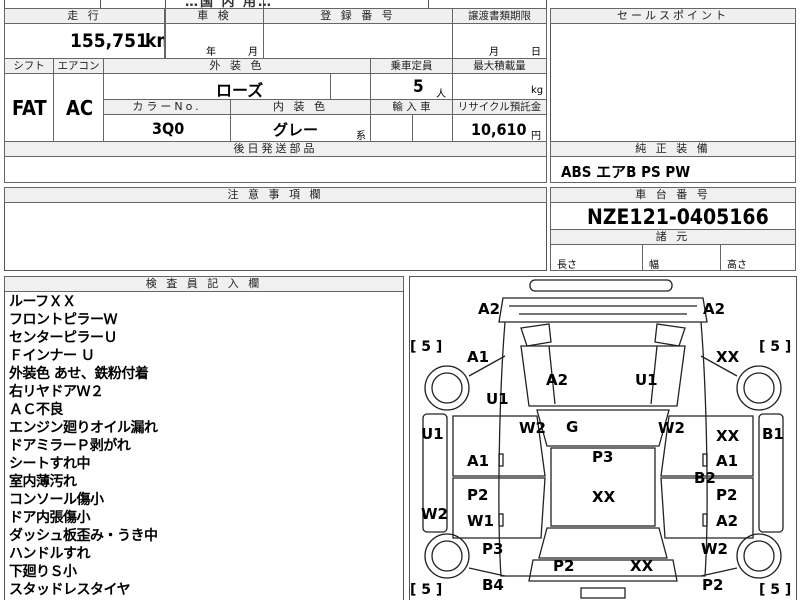  I want to click on mark-right-rear-fender: W2, so click(714, 549).